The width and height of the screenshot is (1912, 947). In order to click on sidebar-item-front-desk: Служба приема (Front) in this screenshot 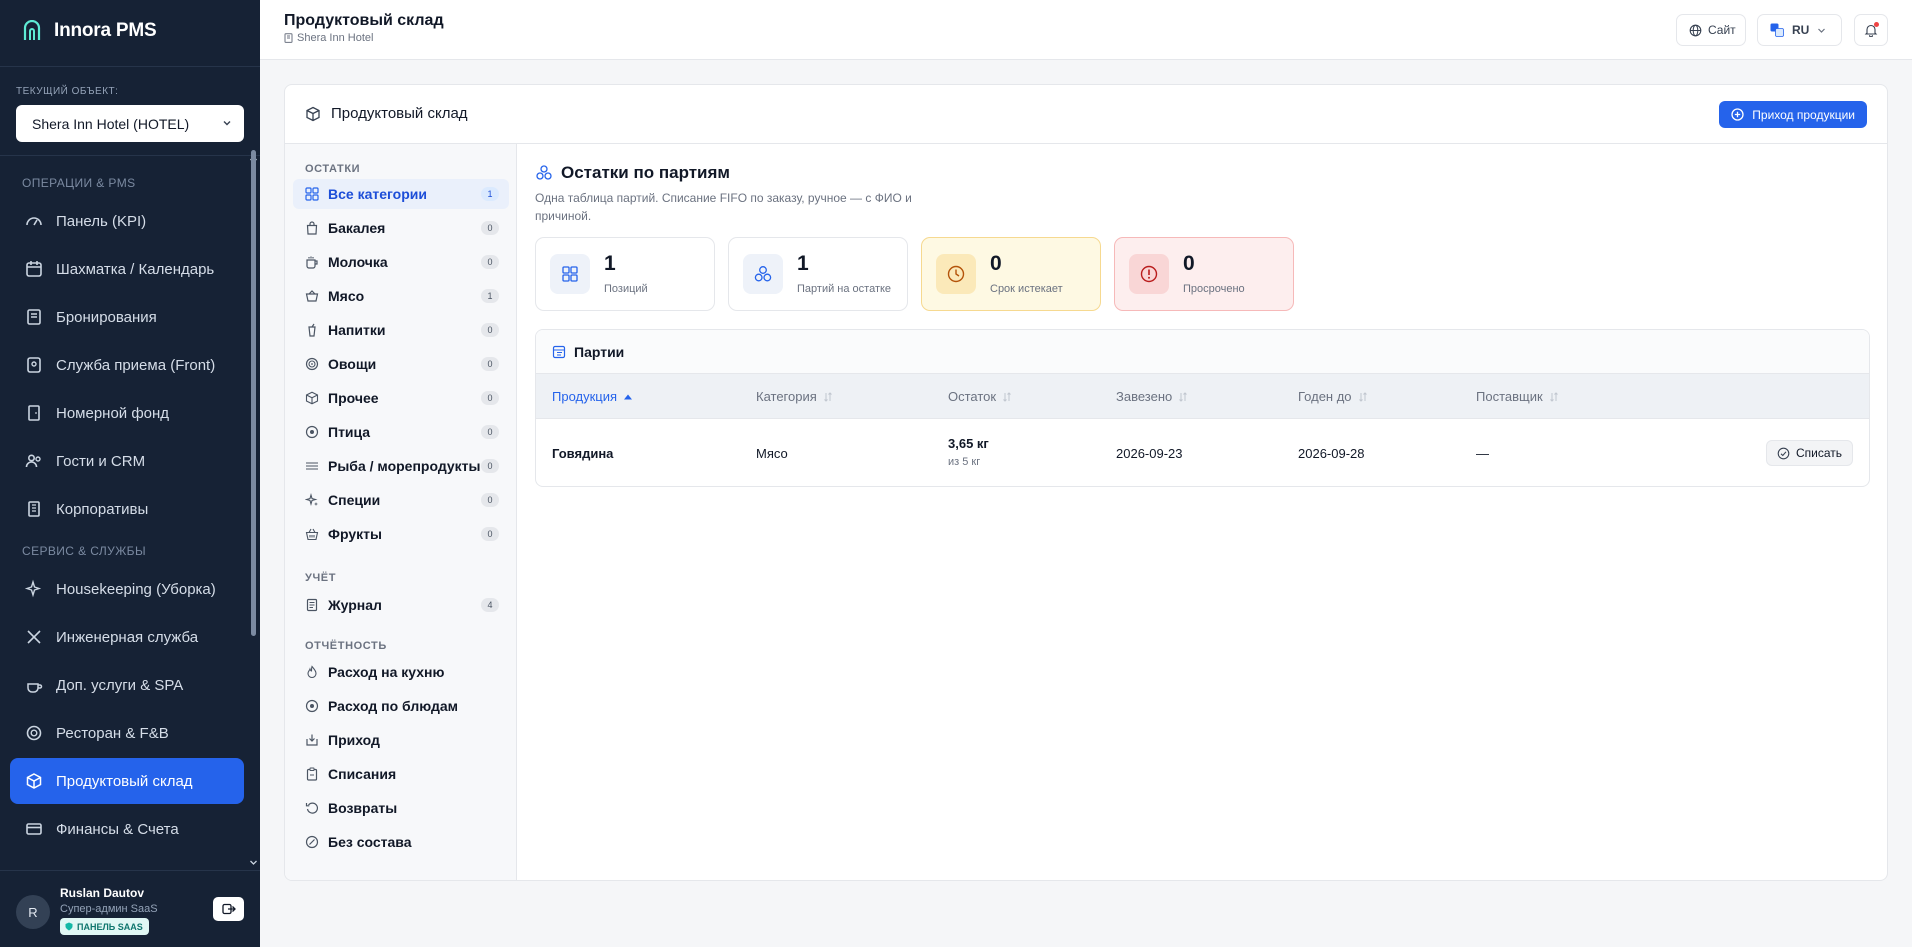, I will do `click(127, 365)`.